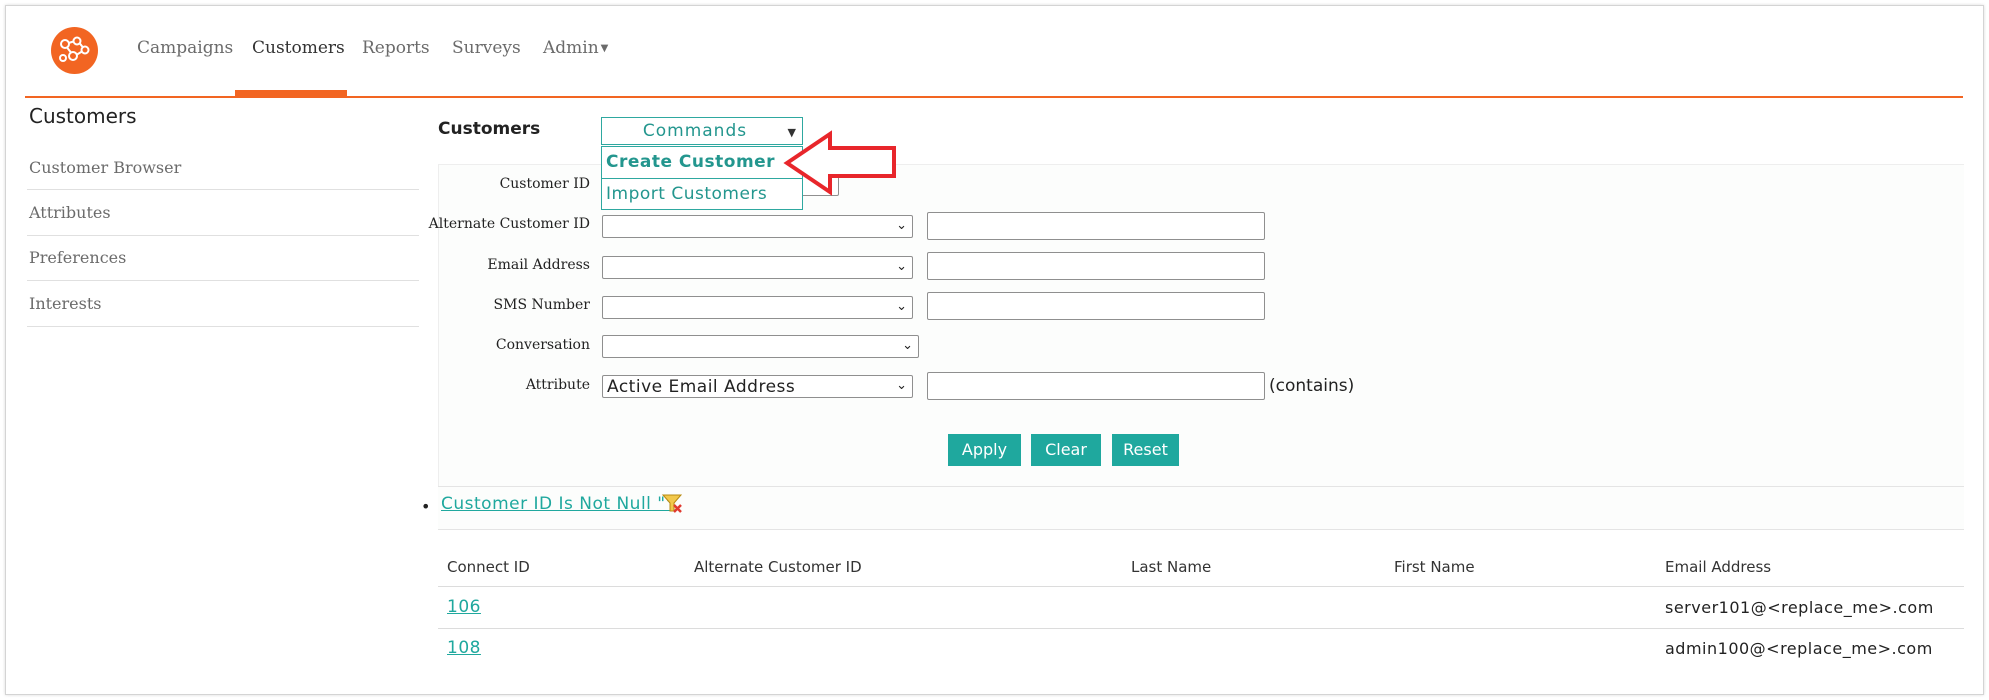 Image resolution: width=1989 pixels, height=700 pixels. Describe the element at coordinates (1096, 266) in the screenshot. I see `email-address-input` at that location.